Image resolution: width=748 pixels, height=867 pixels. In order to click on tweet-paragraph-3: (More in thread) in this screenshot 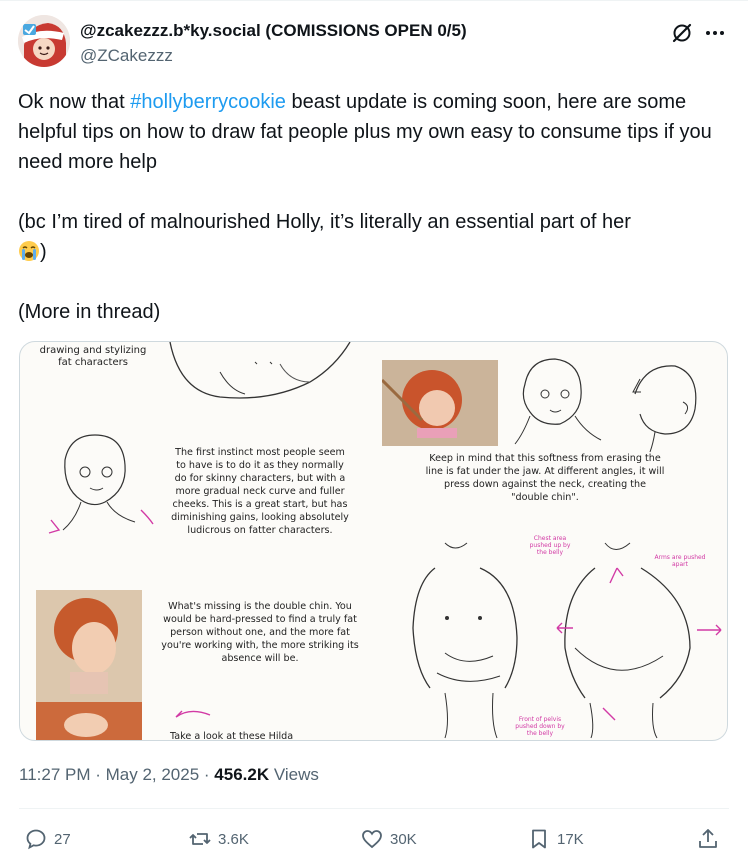, I will do `click(89, 312)`.